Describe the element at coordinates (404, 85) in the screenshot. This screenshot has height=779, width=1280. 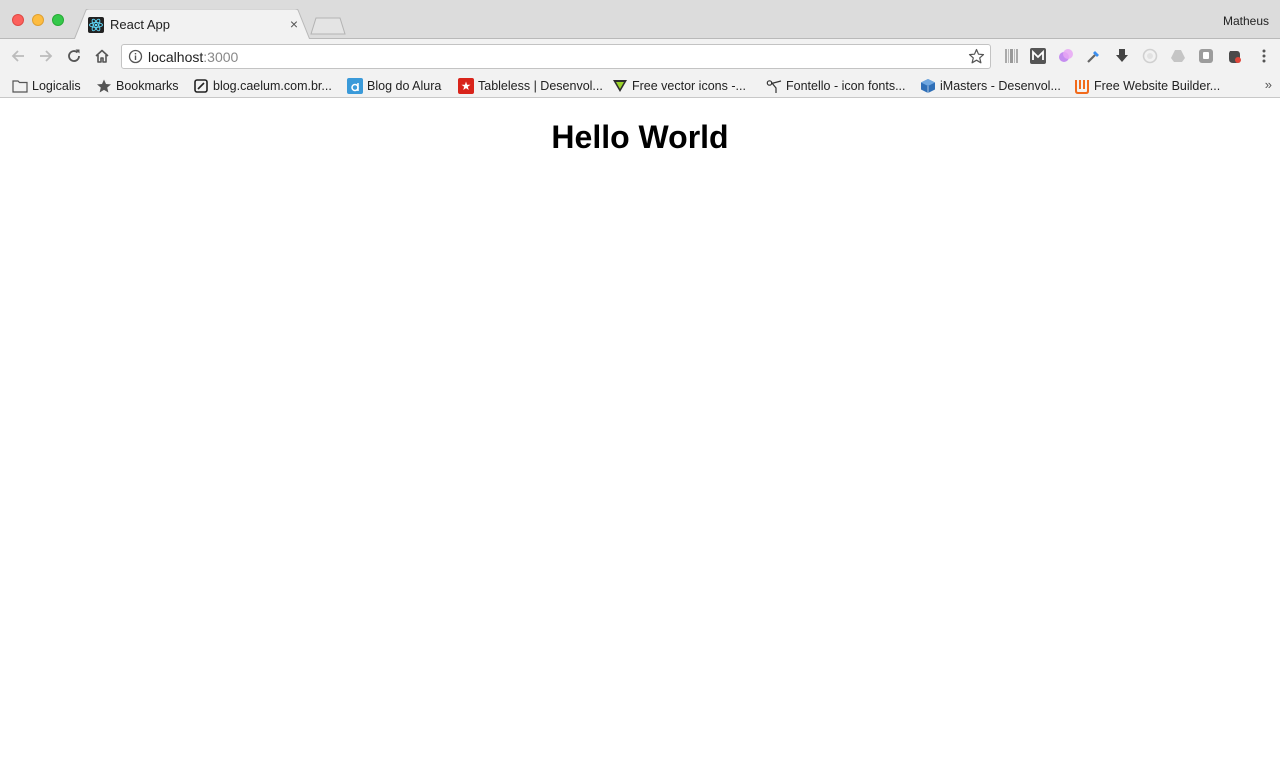
I see `bookmark-label: Blog do Alura` at that location.